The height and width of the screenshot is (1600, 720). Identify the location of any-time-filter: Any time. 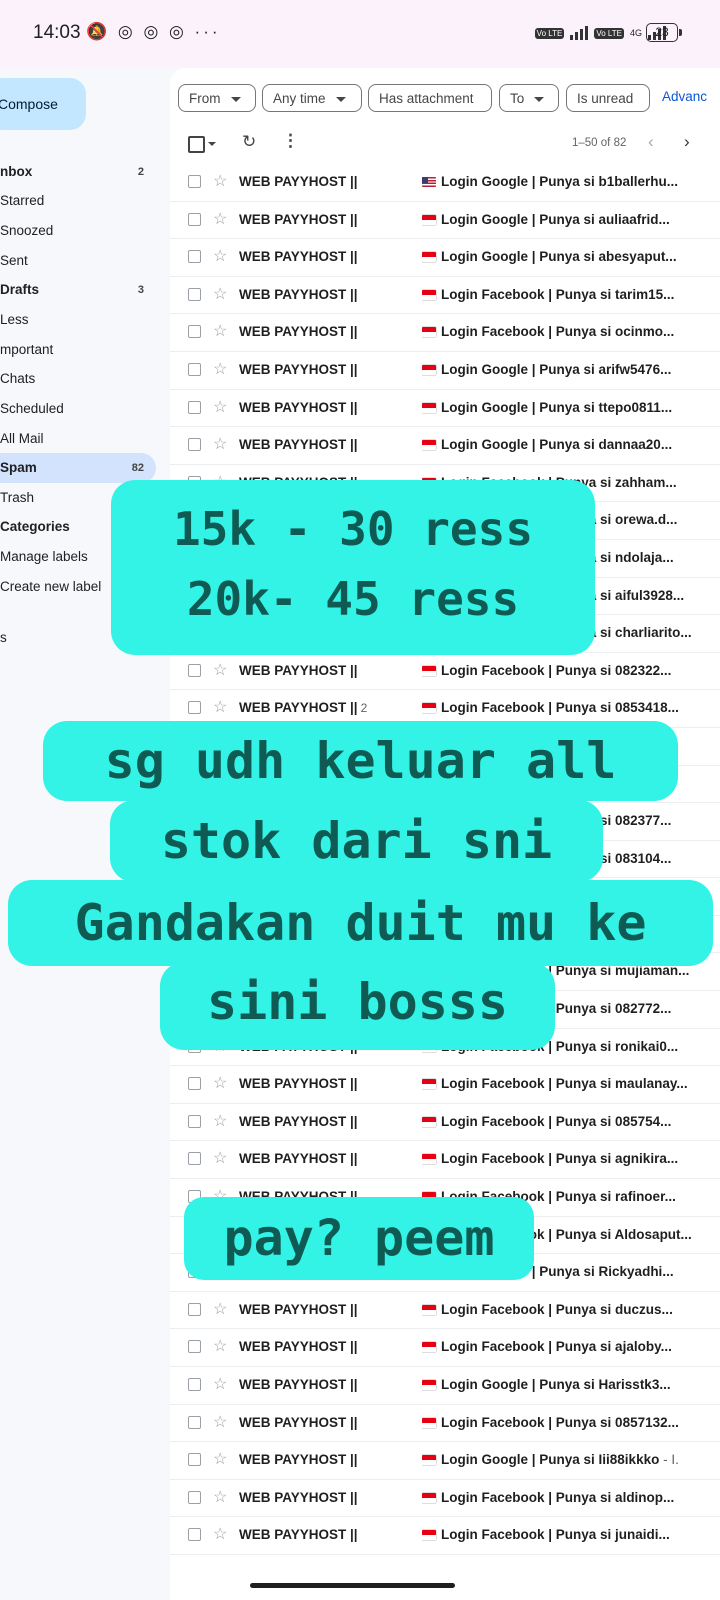
(312, 98).